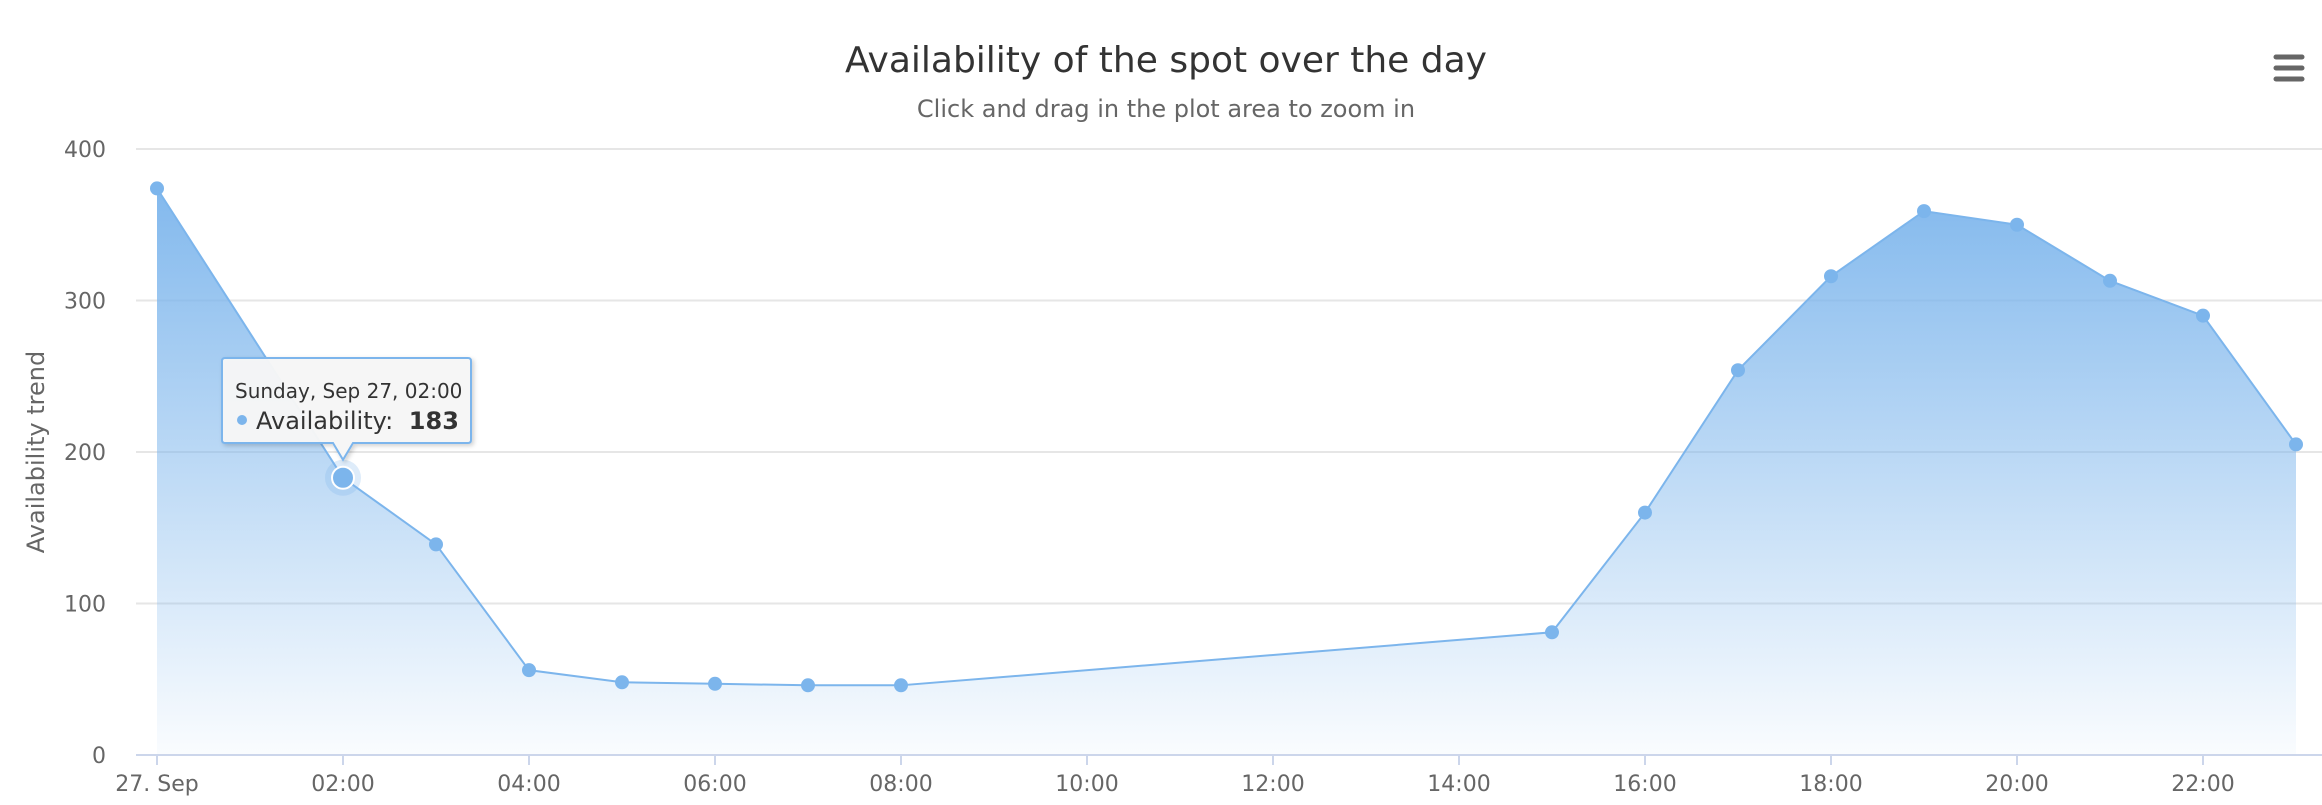 The width and height of the screenshot is (2322, 805). I want to click on x-tick-label: 08:00, so click(900, 784).